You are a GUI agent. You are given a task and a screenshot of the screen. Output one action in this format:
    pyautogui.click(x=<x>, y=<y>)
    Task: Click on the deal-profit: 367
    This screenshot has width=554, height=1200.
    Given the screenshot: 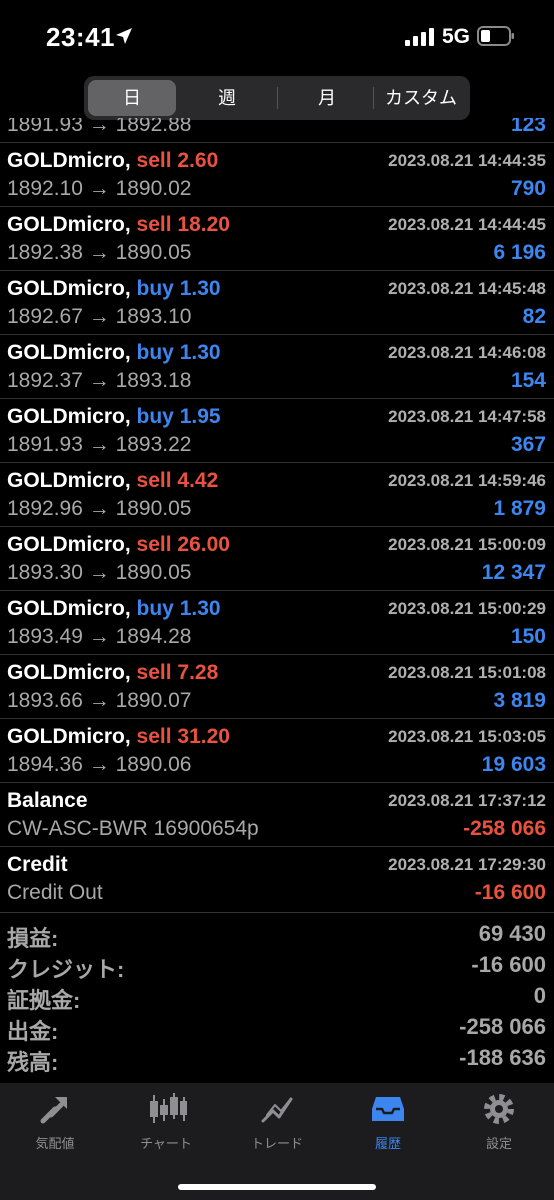 What is the action you would take?
    pyautogui.click(x=528, y=444)
    